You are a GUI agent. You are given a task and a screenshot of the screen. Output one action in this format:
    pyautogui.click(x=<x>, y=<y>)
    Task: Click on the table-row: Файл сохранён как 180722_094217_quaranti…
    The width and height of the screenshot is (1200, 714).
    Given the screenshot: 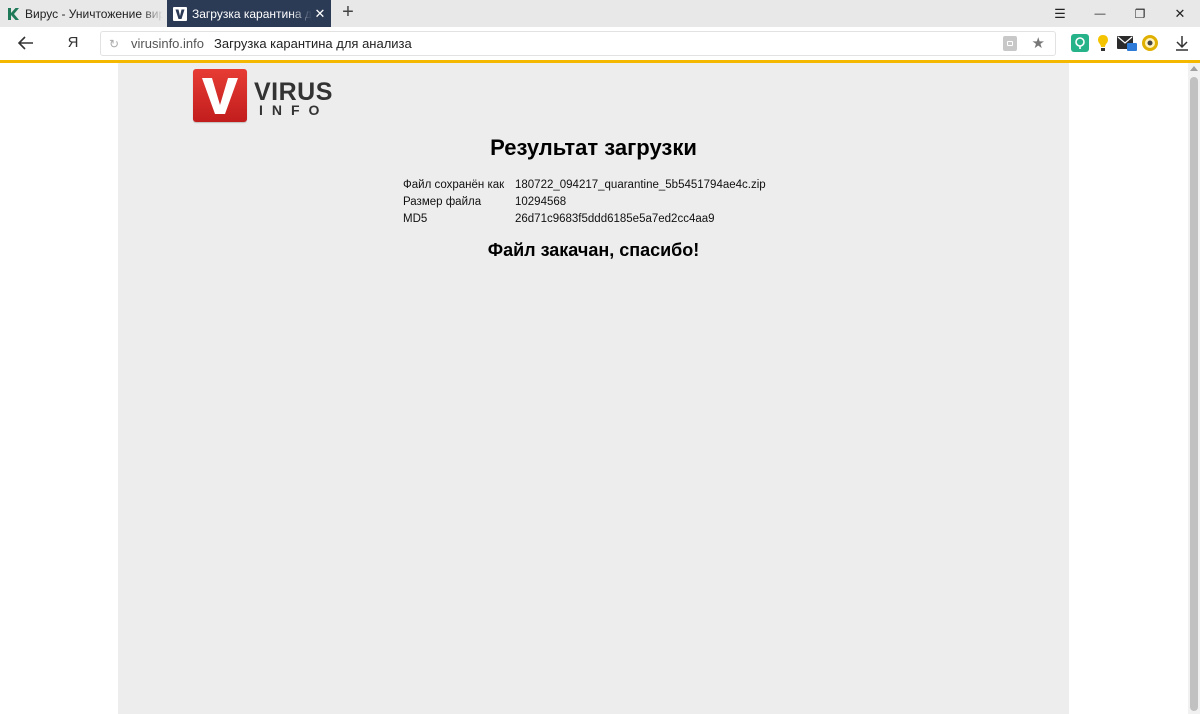 What is the action you would take?
    pyautogui.click(x=584, y=187)
    